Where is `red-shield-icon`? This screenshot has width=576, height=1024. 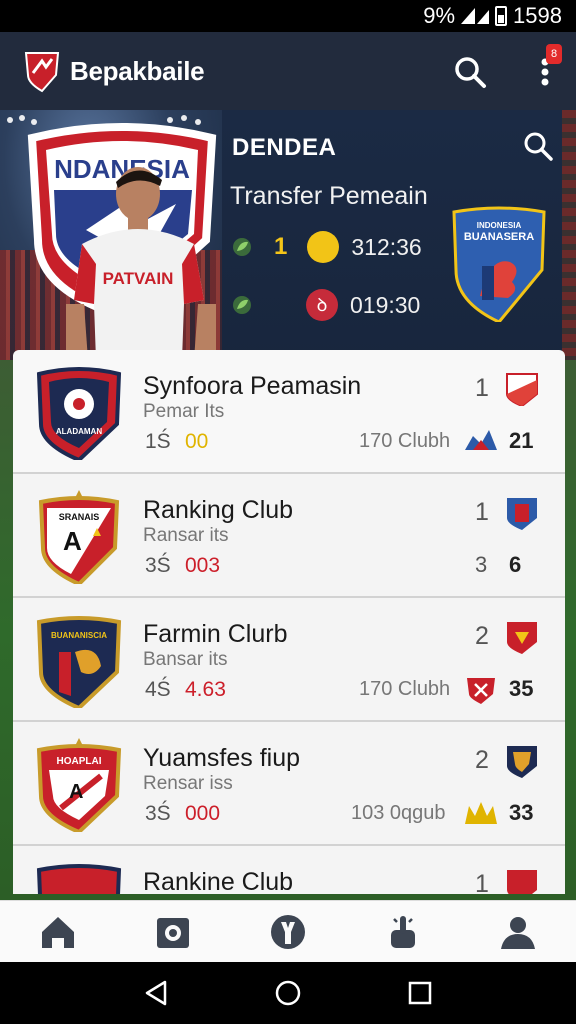
red-shield-icon is located at coordinates (481, 691).